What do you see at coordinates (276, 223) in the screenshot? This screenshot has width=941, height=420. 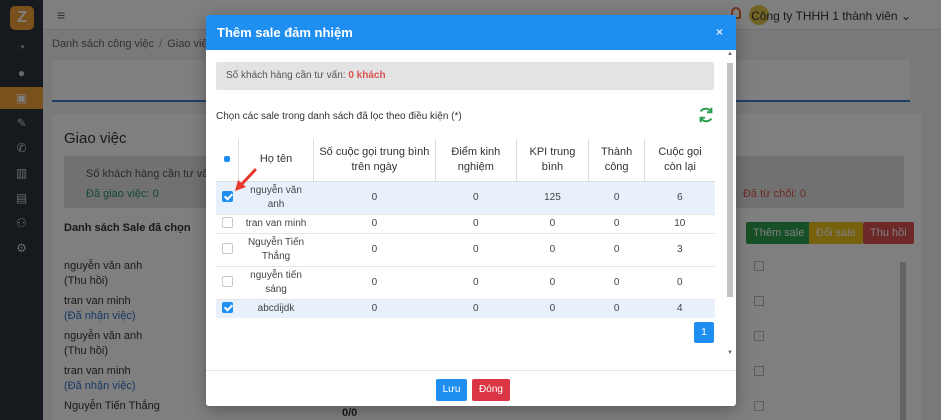 I see `cell-name: tran van minh` at bounding box center [276, 223].